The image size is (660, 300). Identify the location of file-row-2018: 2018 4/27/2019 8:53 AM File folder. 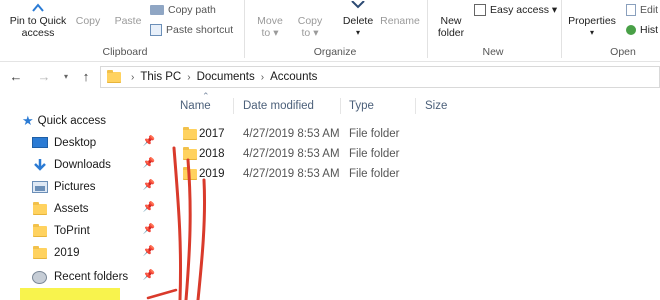
(390, 154).